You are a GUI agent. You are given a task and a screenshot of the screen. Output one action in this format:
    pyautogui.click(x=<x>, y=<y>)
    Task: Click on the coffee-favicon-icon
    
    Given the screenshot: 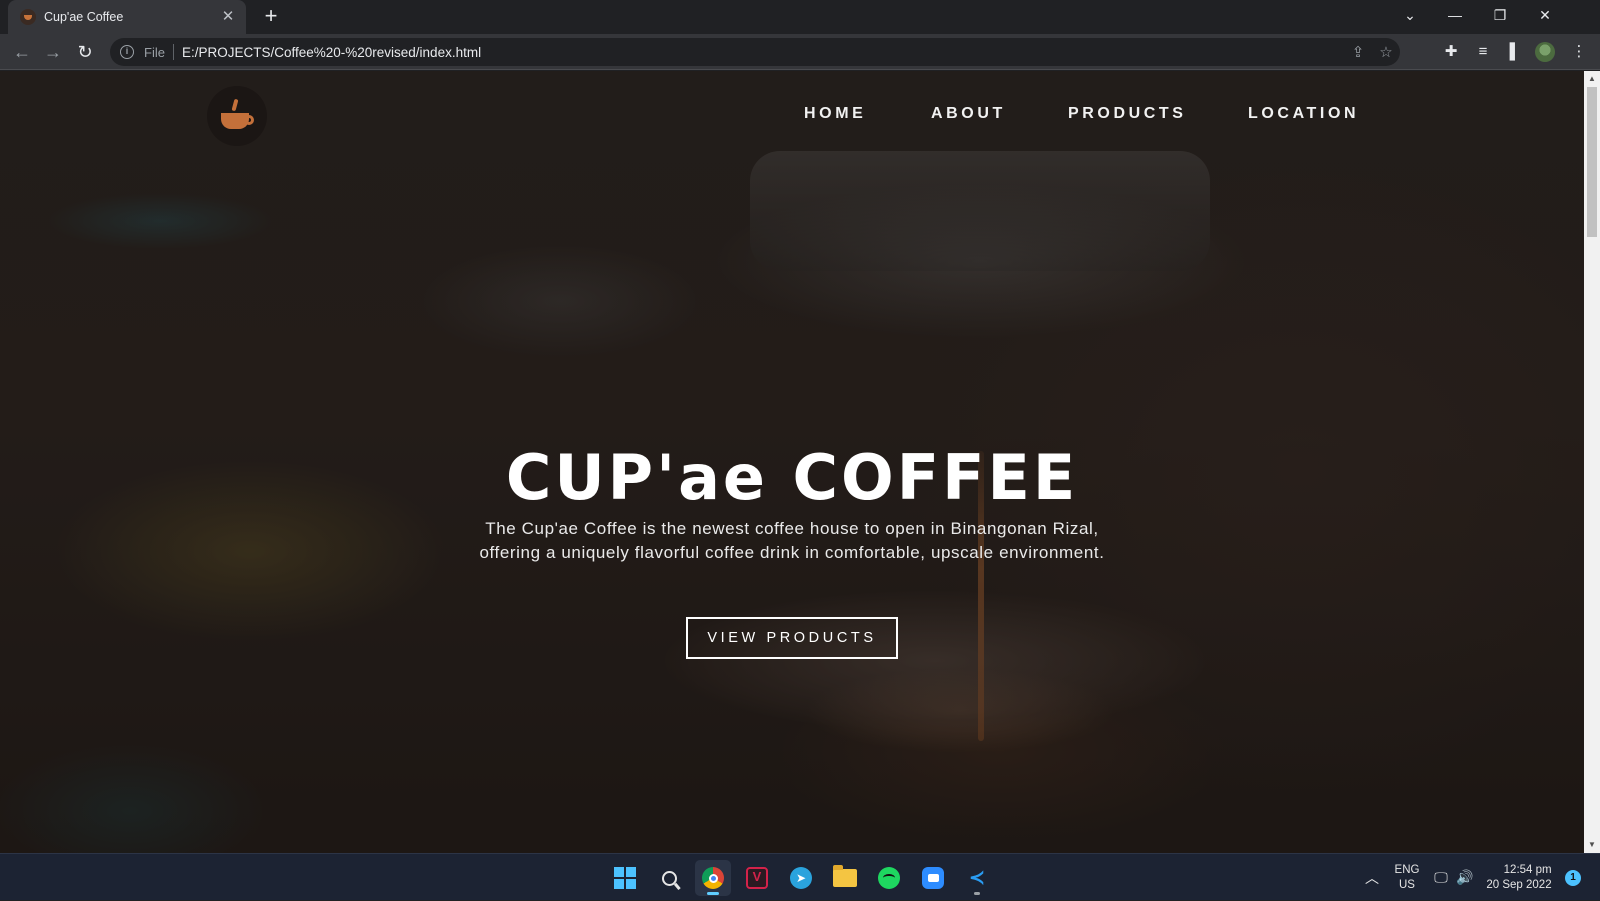 What is the action you would take?
    pyautogui.click(x=28, y=17)
    